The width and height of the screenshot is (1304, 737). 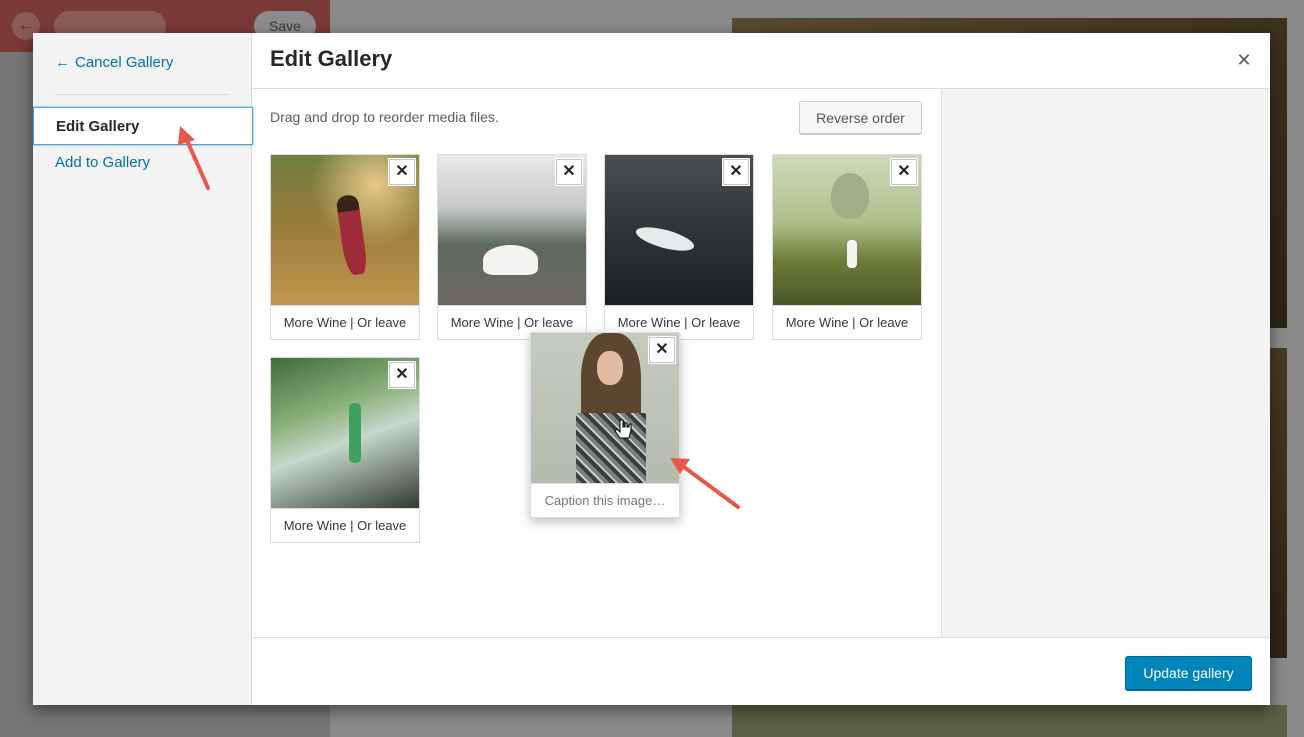 I want to click on cancel-gallery-label: Cancel Gallery, so click(x=124, y=62).